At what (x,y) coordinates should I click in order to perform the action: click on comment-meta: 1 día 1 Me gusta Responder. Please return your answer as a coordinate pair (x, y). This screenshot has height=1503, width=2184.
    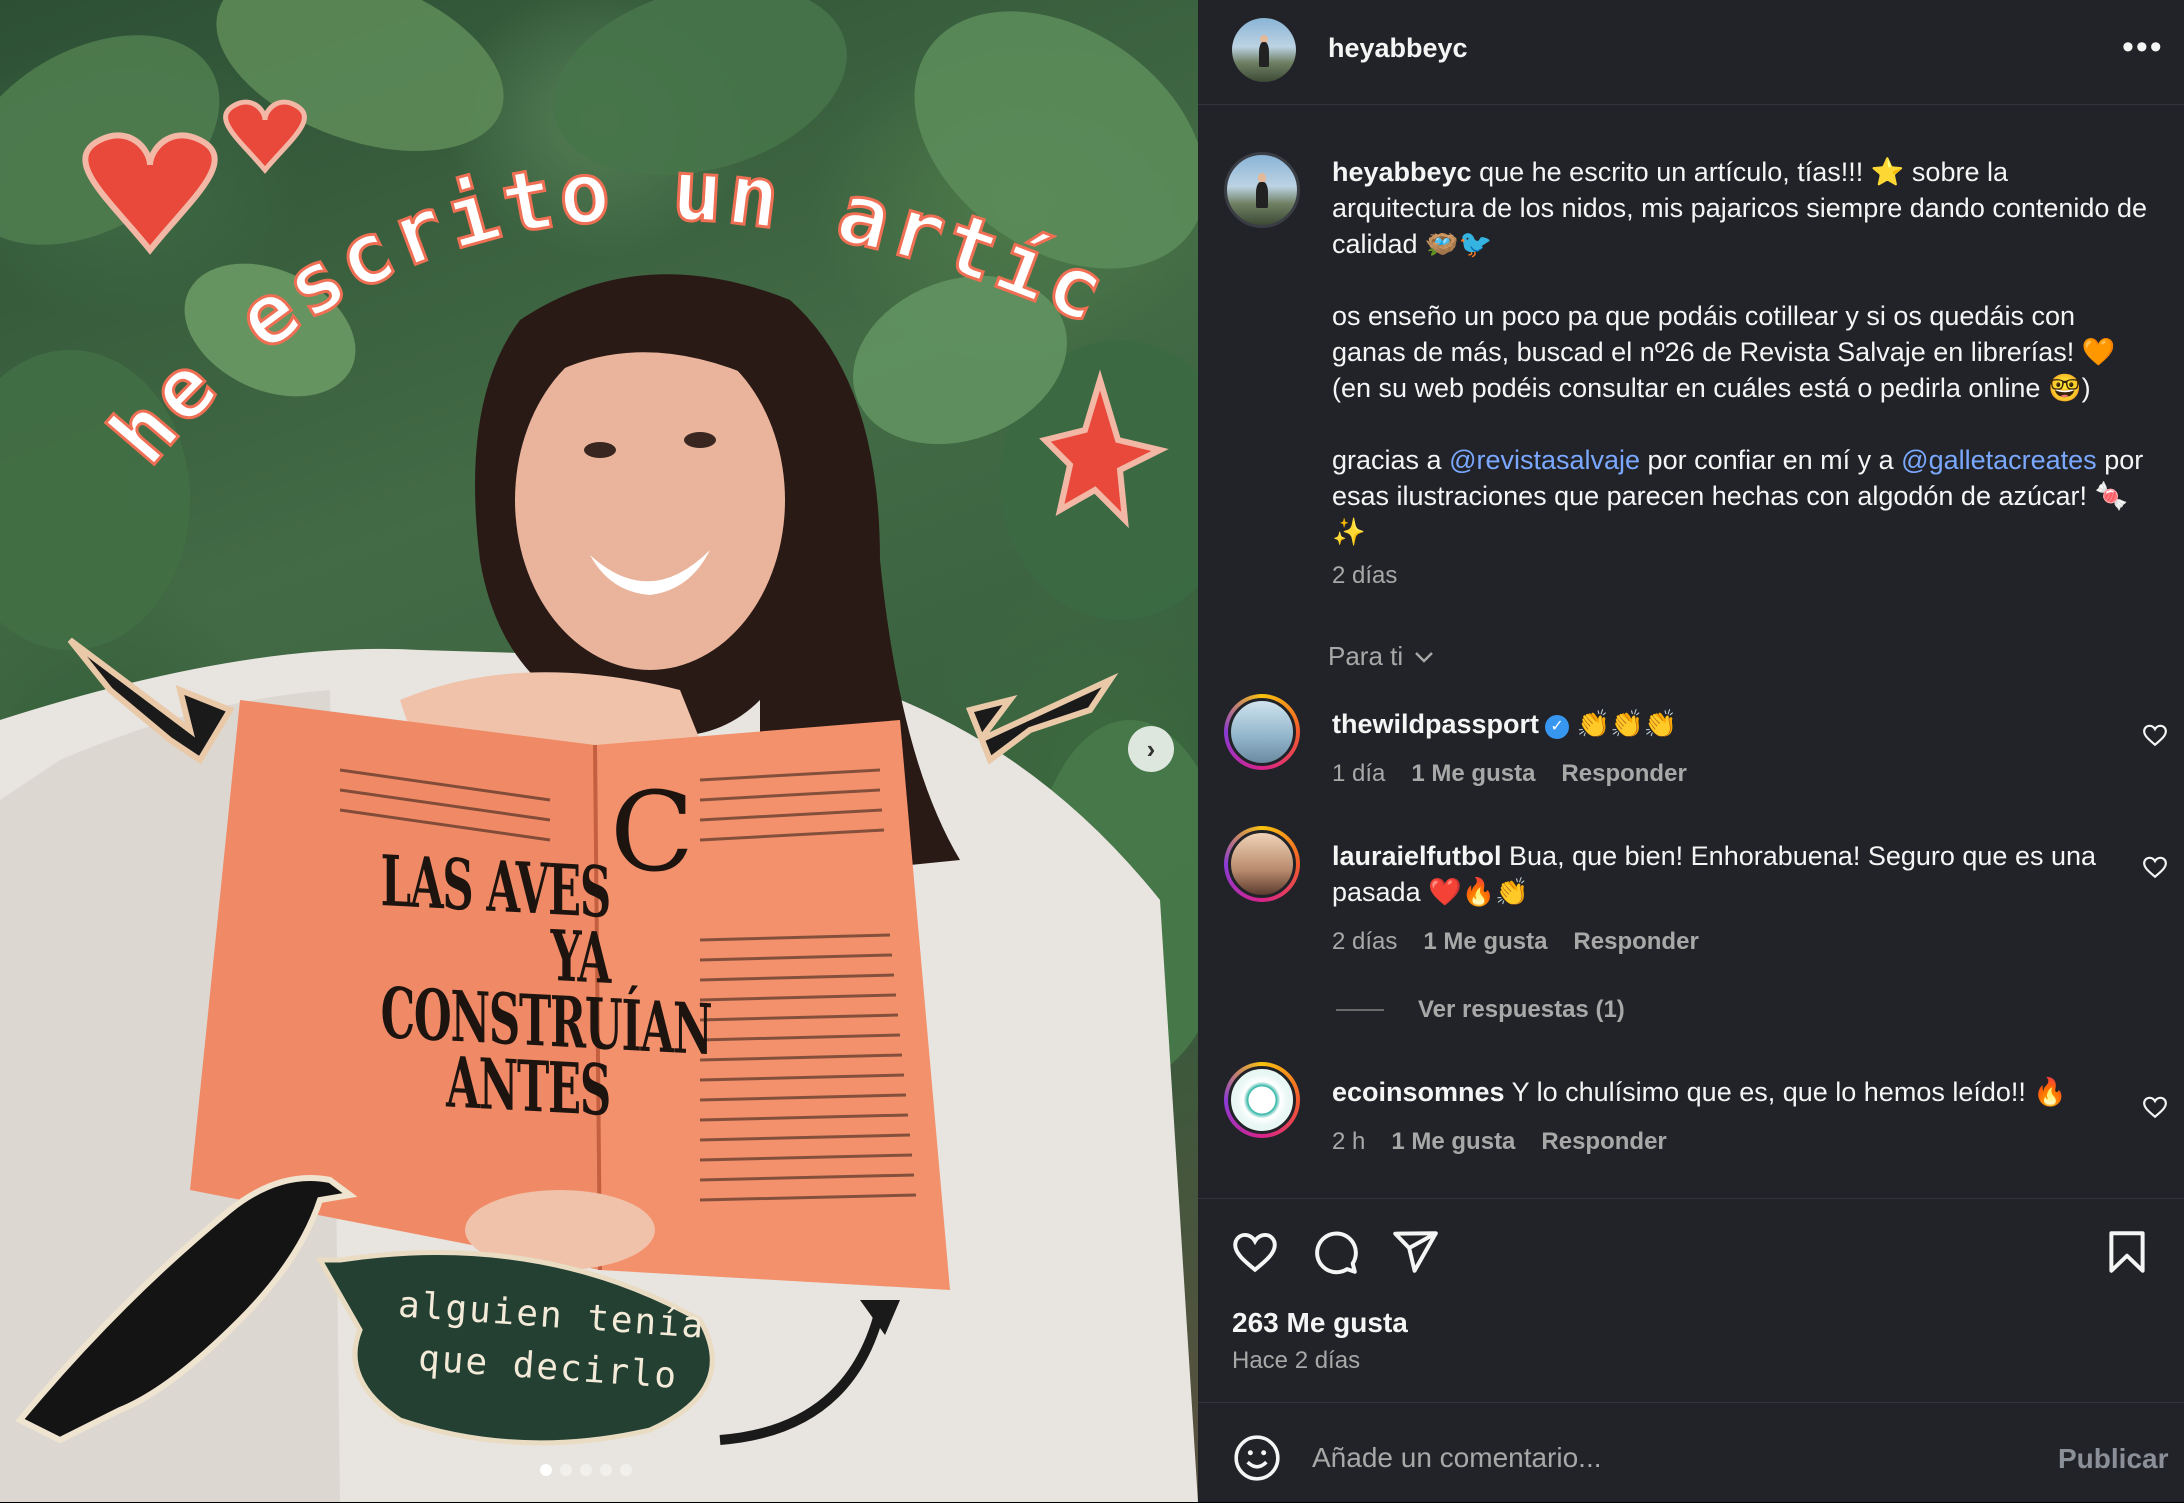
    Looking at the image, I should click on (1509, 774).